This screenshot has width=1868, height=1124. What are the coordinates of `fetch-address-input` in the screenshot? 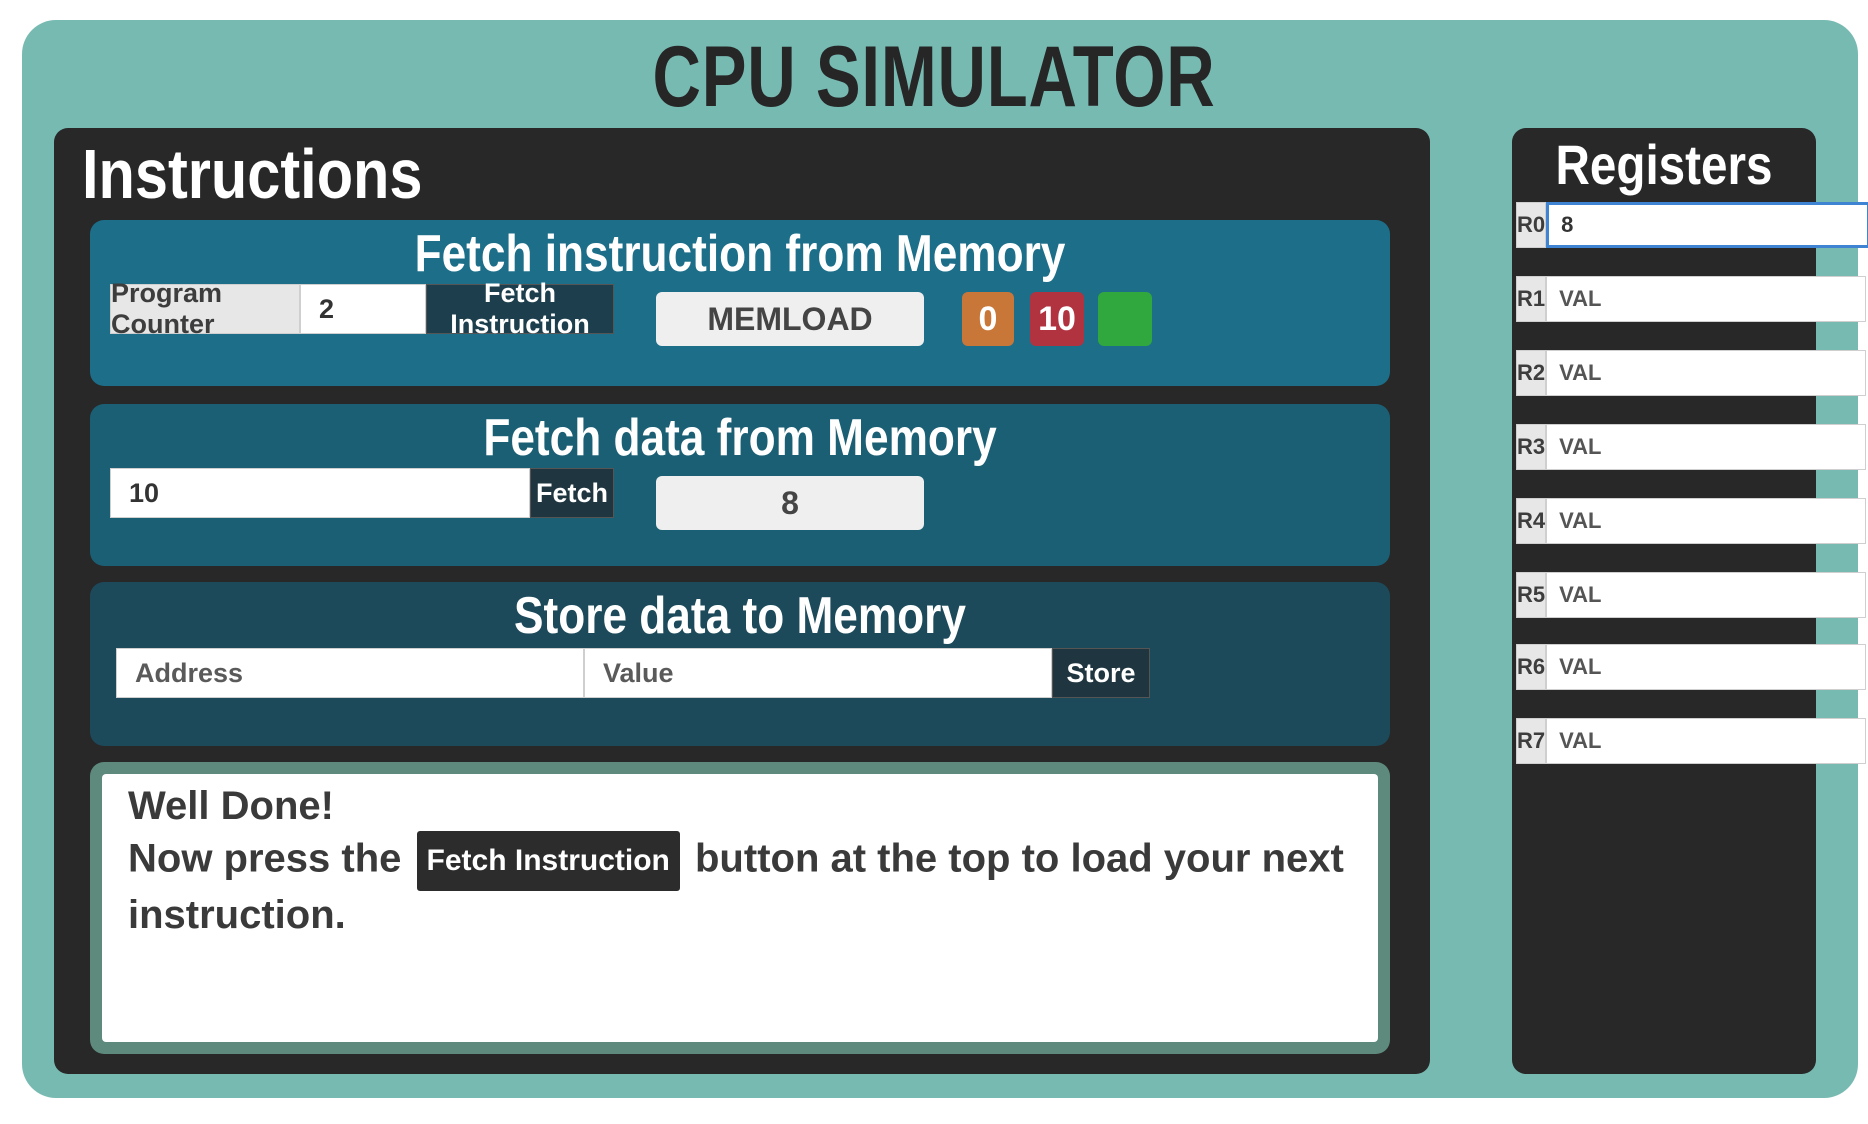 It's located at (320, 493).